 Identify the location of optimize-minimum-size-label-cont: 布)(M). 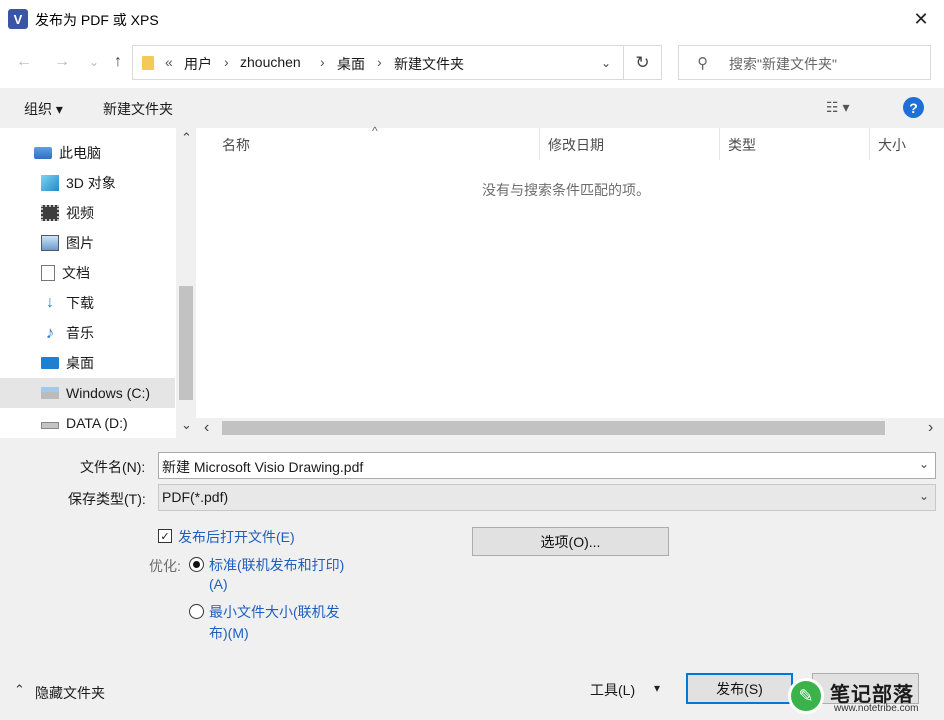
(229, 633).